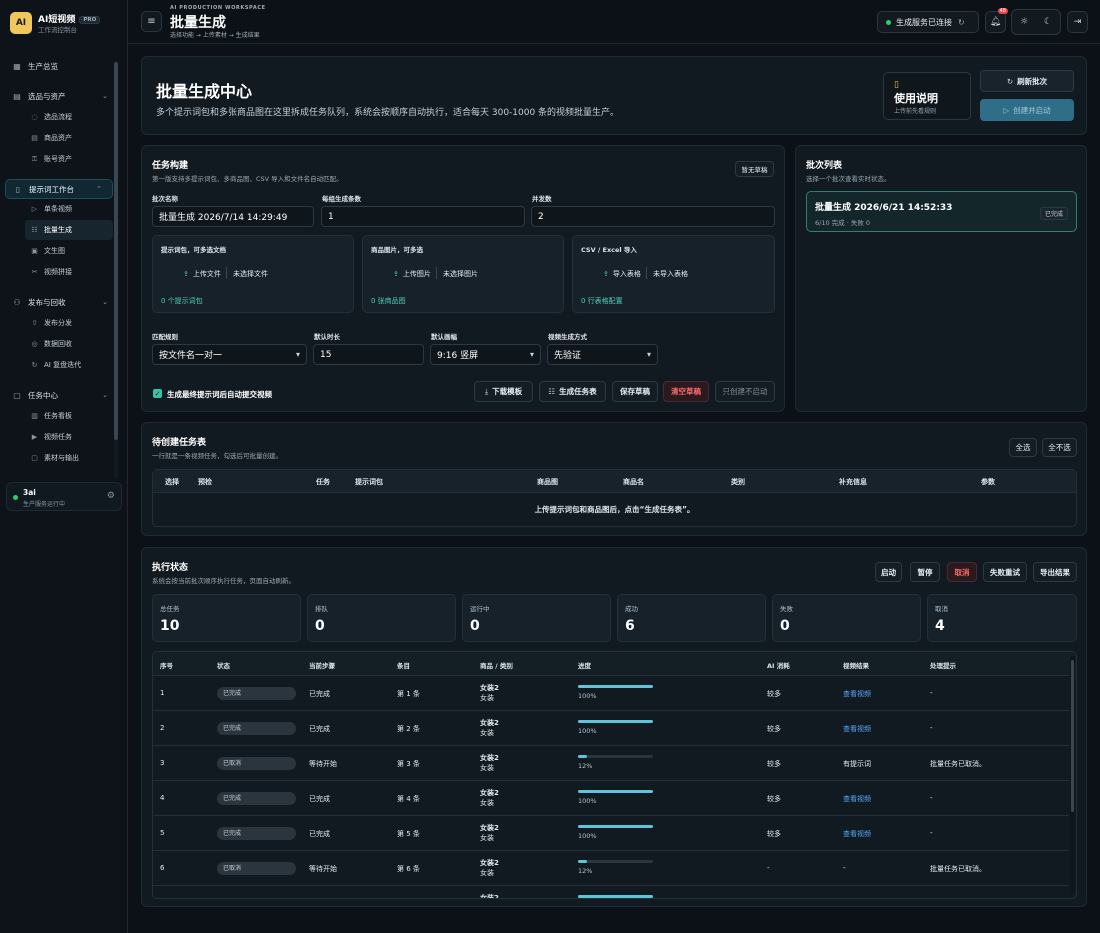  What do you see at coordinates (503, 391) in the screenshot?
I see `download-template-button: ⤓ 下载模板` at bounding box center [503, 391].